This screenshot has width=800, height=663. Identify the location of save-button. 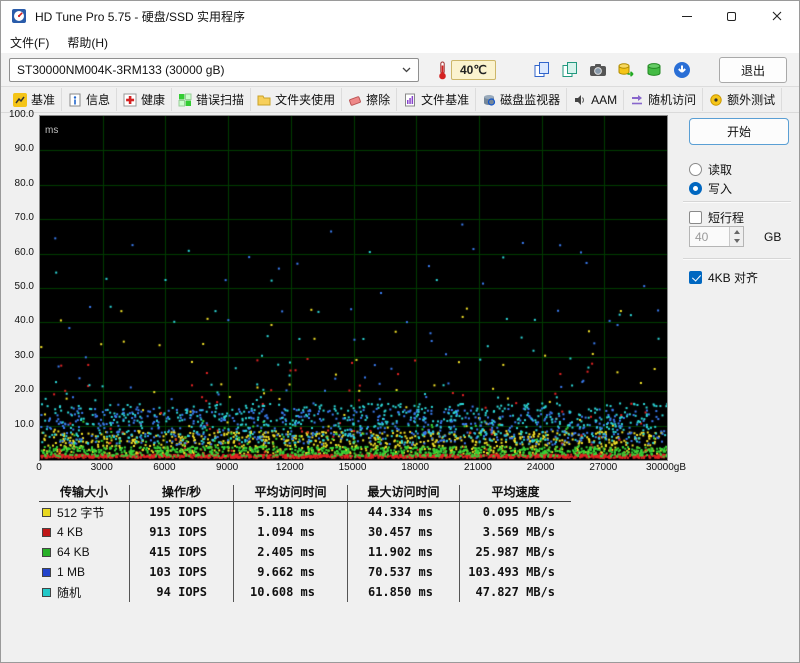
(682, 70).